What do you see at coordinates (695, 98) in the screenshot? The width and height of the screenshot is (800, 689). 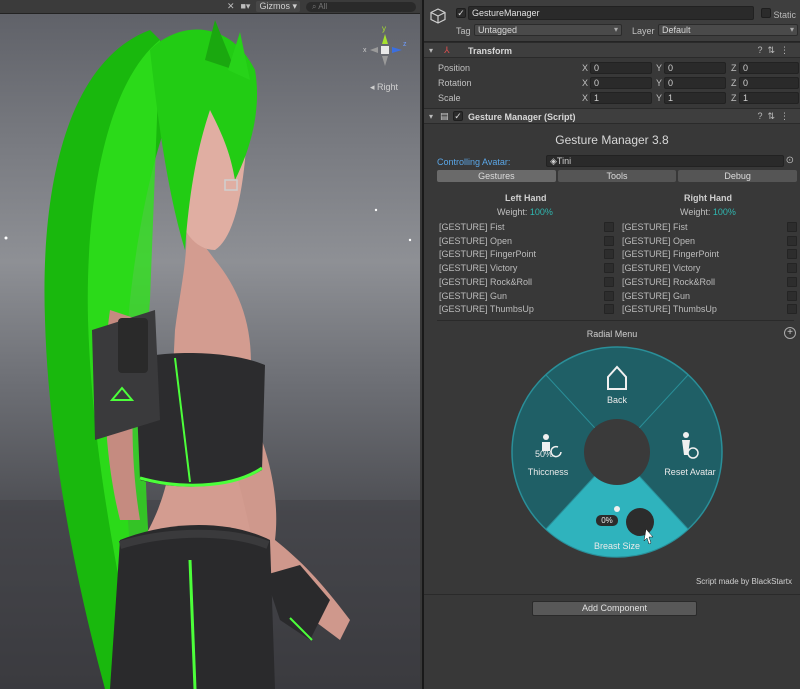 I see `scale-y-field: 1` at bounding box center [695, 98].